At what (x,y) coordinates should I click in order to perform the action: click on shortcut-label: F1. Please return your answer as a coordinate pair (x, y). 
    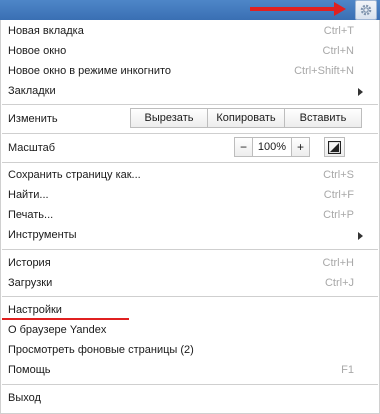
    Looking at the image, I should click on (347, 370).